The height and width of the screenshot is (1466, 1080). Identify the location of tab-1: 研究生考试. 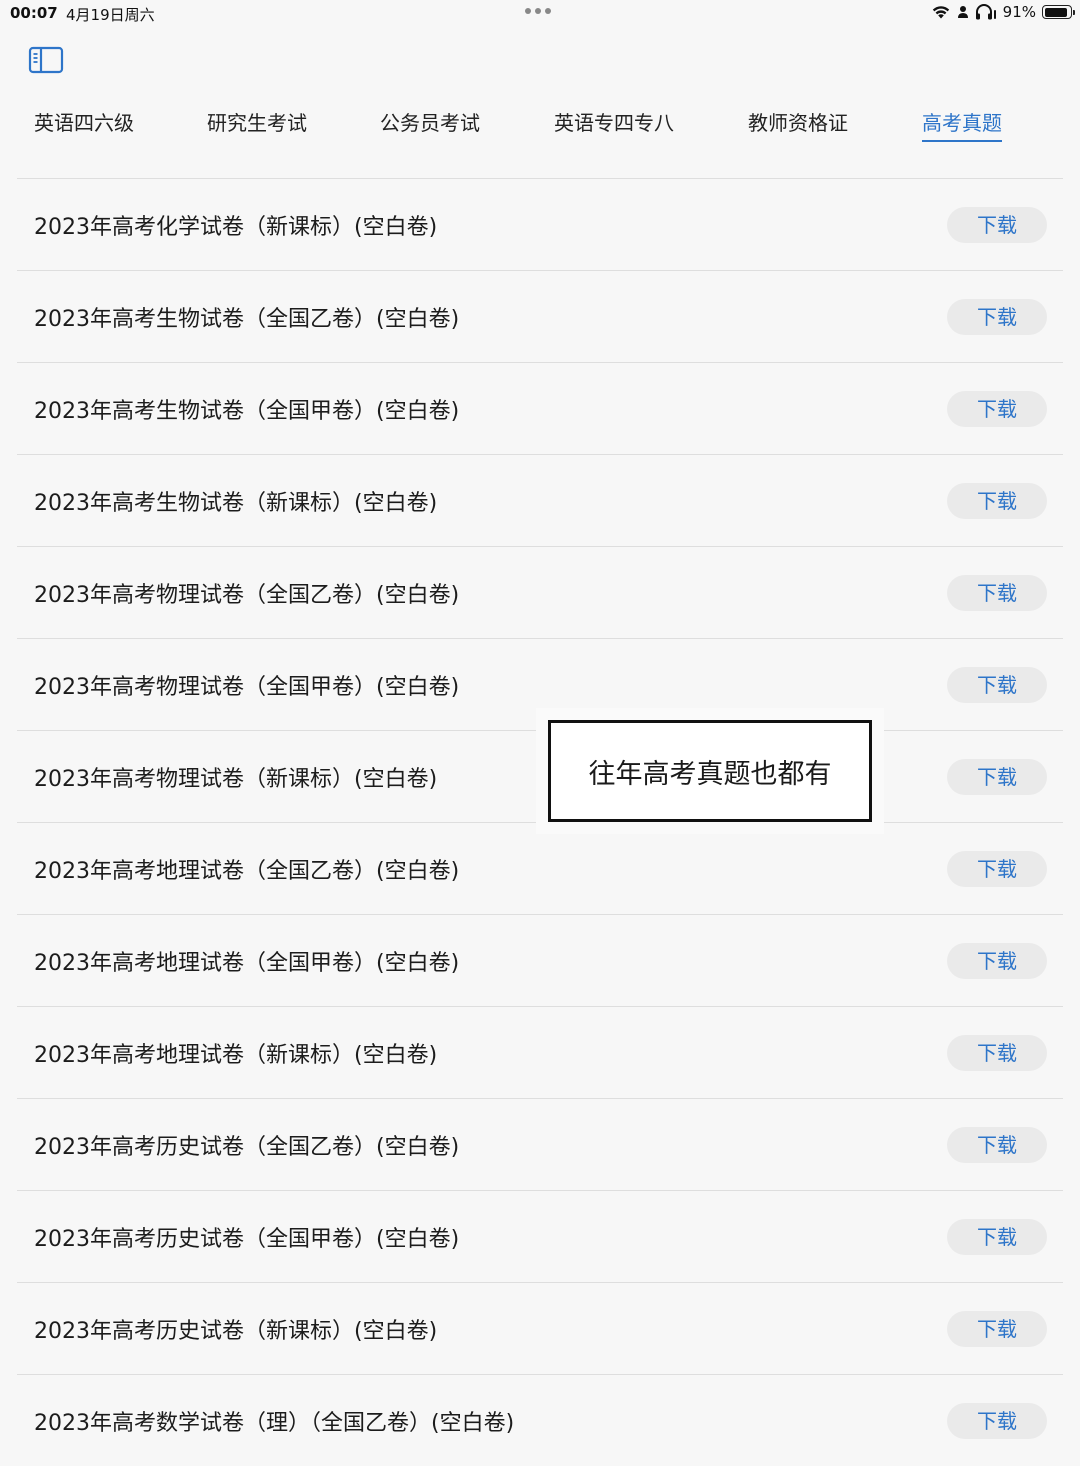
(257, 123).